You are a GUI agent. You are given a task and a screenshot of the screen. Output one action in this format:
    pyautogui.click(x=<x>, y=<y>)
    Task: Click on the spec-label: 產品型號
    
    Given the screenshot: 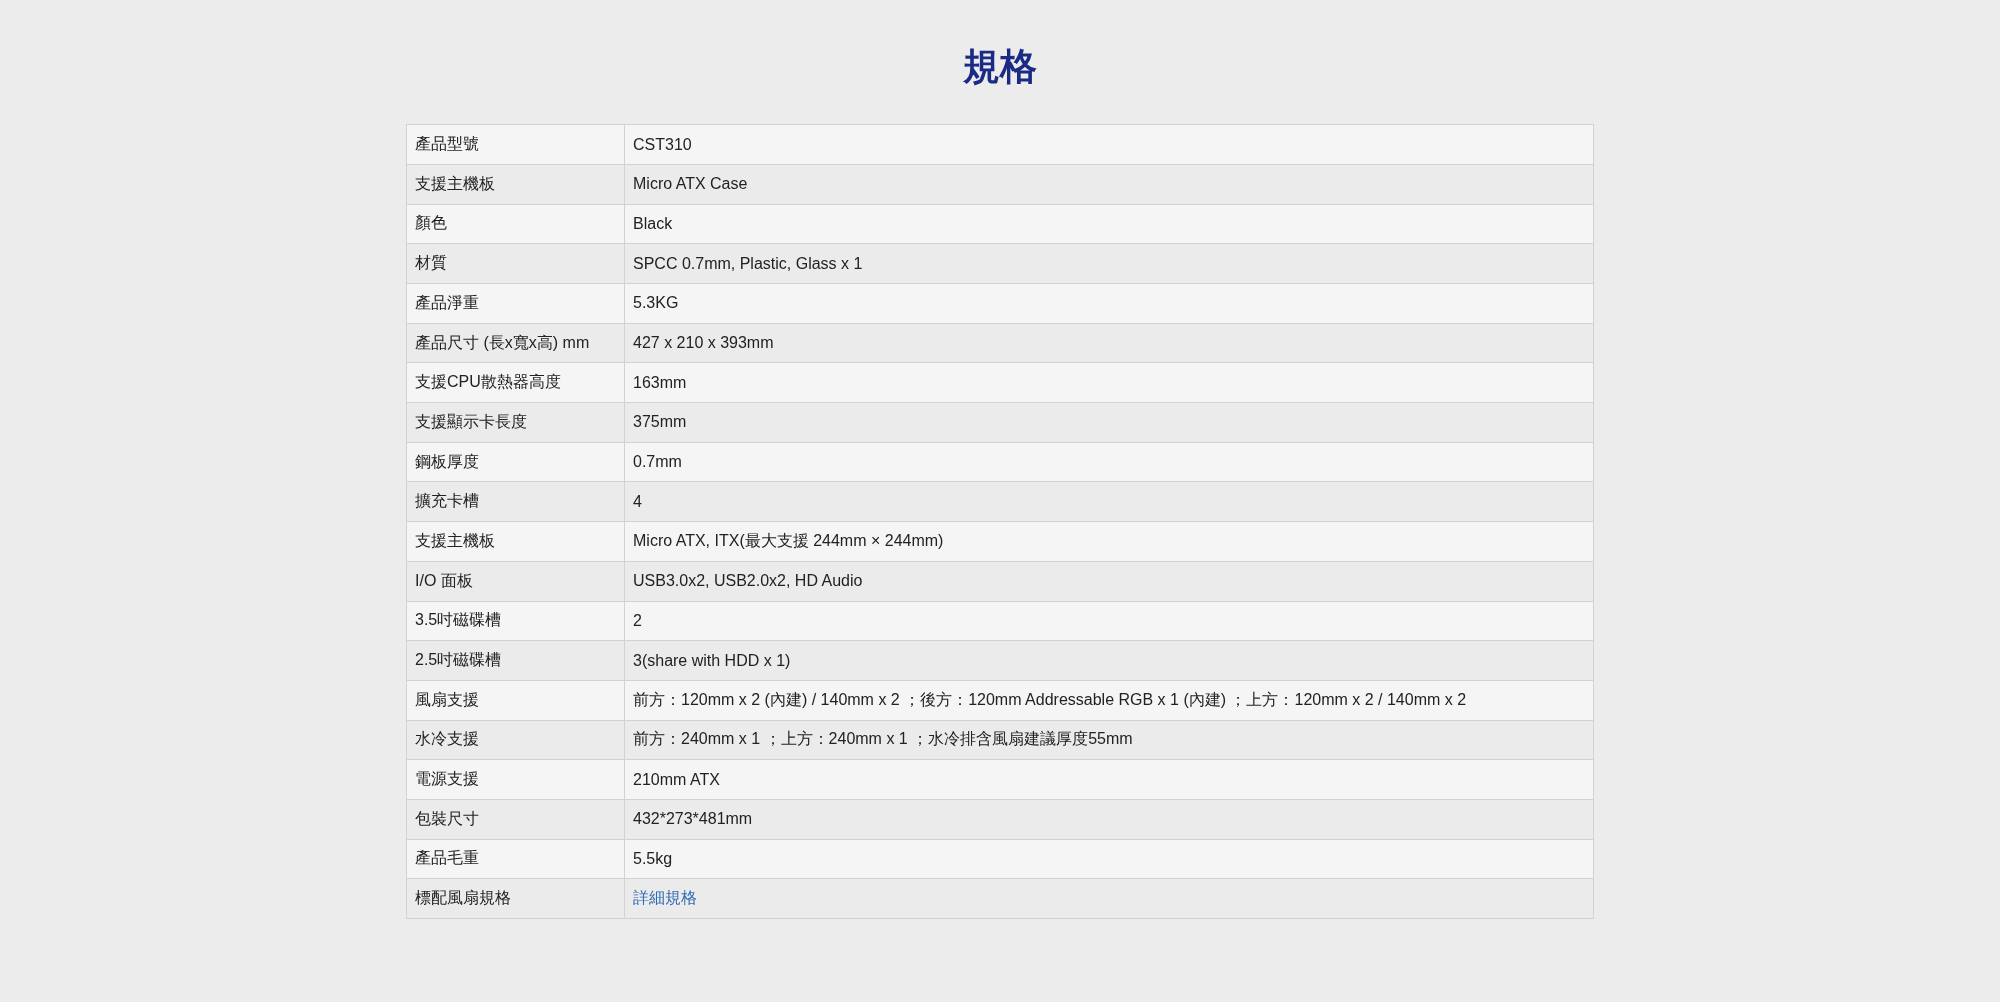 What is the action you would take?
    pyautogui.click(x=515, y=144)
    